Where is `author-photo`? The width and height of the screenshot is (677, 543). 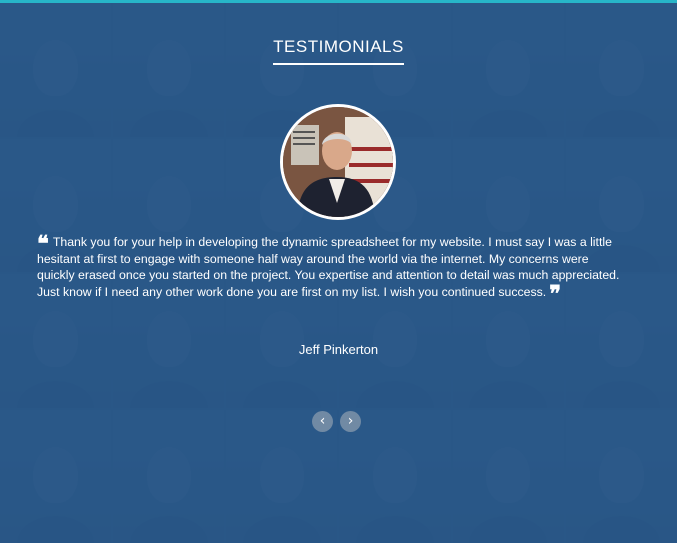
author-photo is located at coordinates (338, 162).